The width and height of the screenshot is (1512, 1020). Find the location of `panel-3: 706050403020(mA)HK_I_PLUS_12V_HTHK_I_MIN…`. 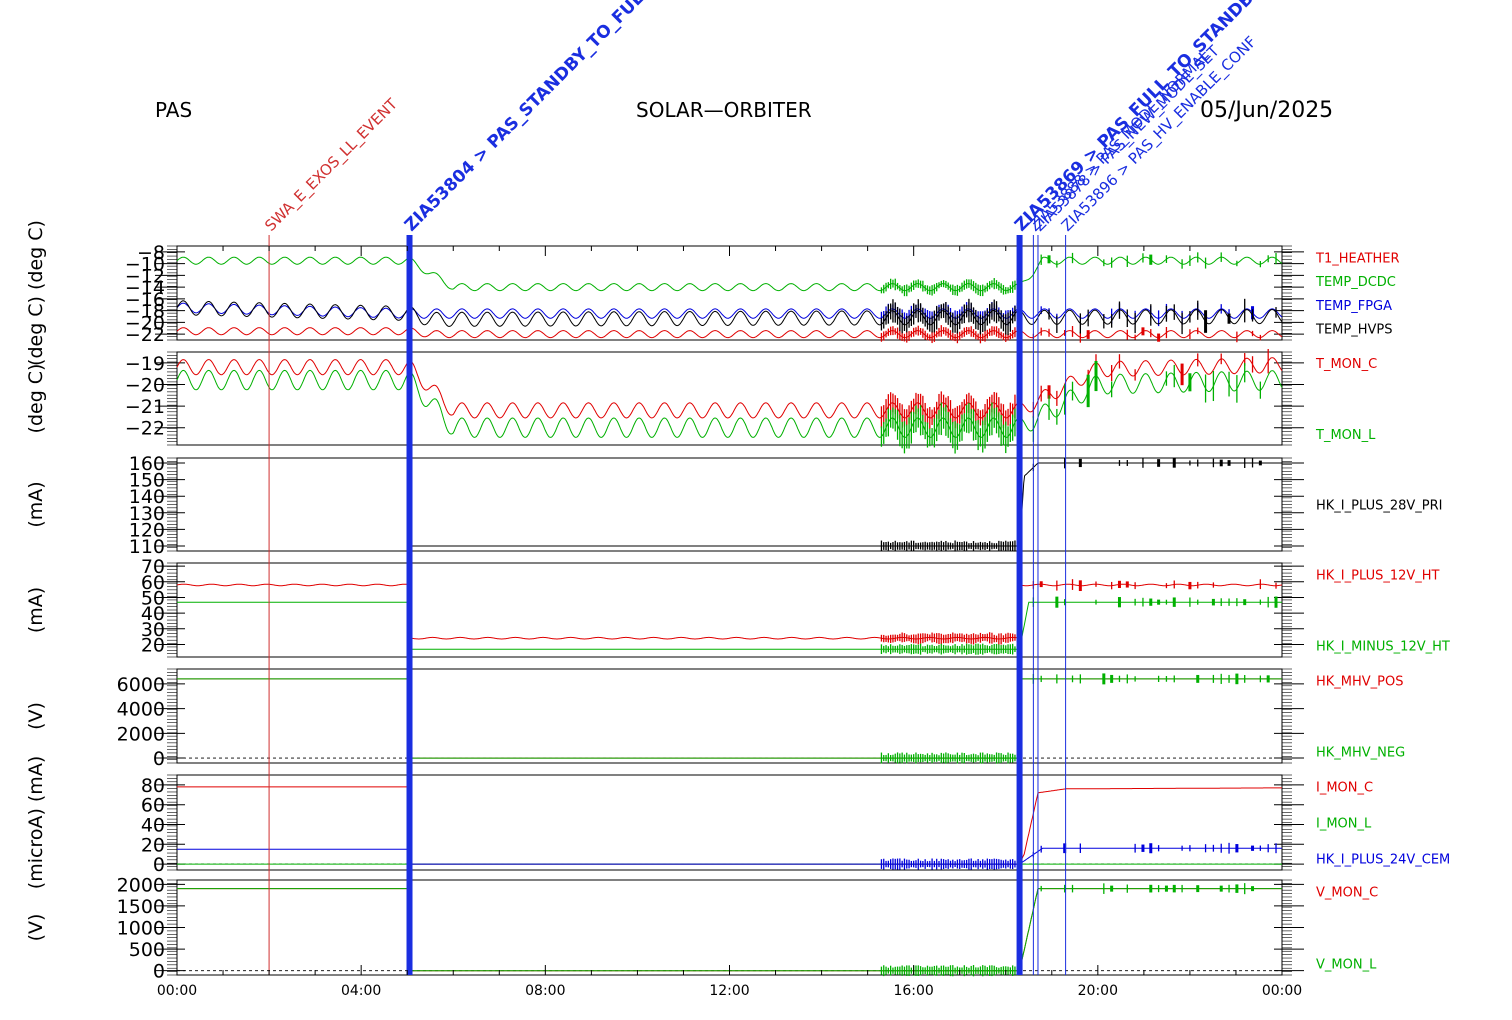

panel-3: 706050403020(mA)HK_I_PLUS_12V_HTHK_I_MIN… is located at coordinates (737, 607).